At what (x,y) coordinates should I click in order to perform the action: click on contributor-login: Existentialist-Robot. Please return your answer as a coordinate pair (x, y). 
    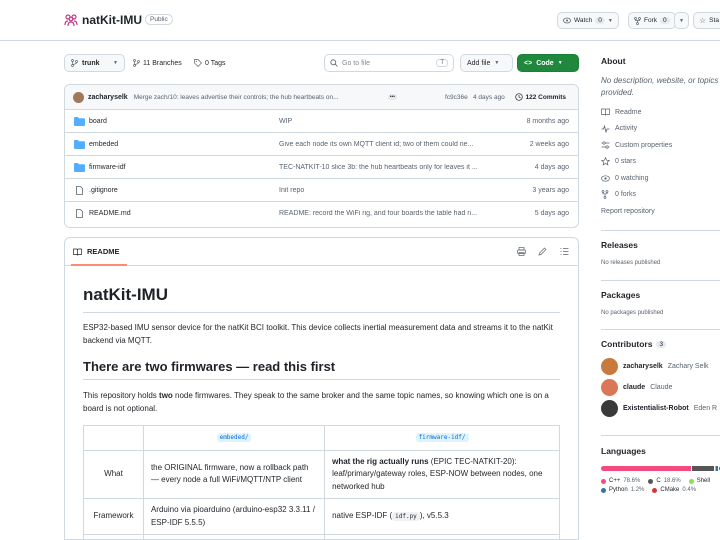
    Looking at the image, I should click on (656, 408).